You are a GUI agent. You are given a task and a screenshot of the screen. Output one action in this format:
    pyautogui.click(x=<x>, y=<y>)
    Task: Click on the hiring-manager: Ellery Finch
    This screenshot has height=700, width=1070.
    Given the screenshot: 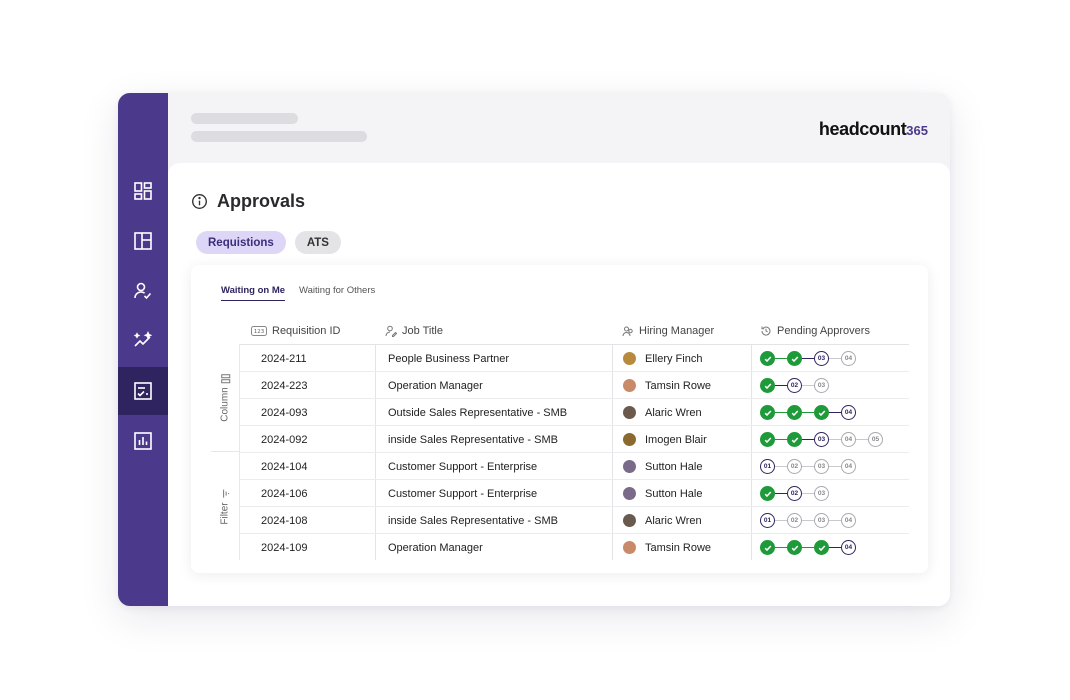 What is the action you would take?
    pyautogui.click(x=662, y=358)
    